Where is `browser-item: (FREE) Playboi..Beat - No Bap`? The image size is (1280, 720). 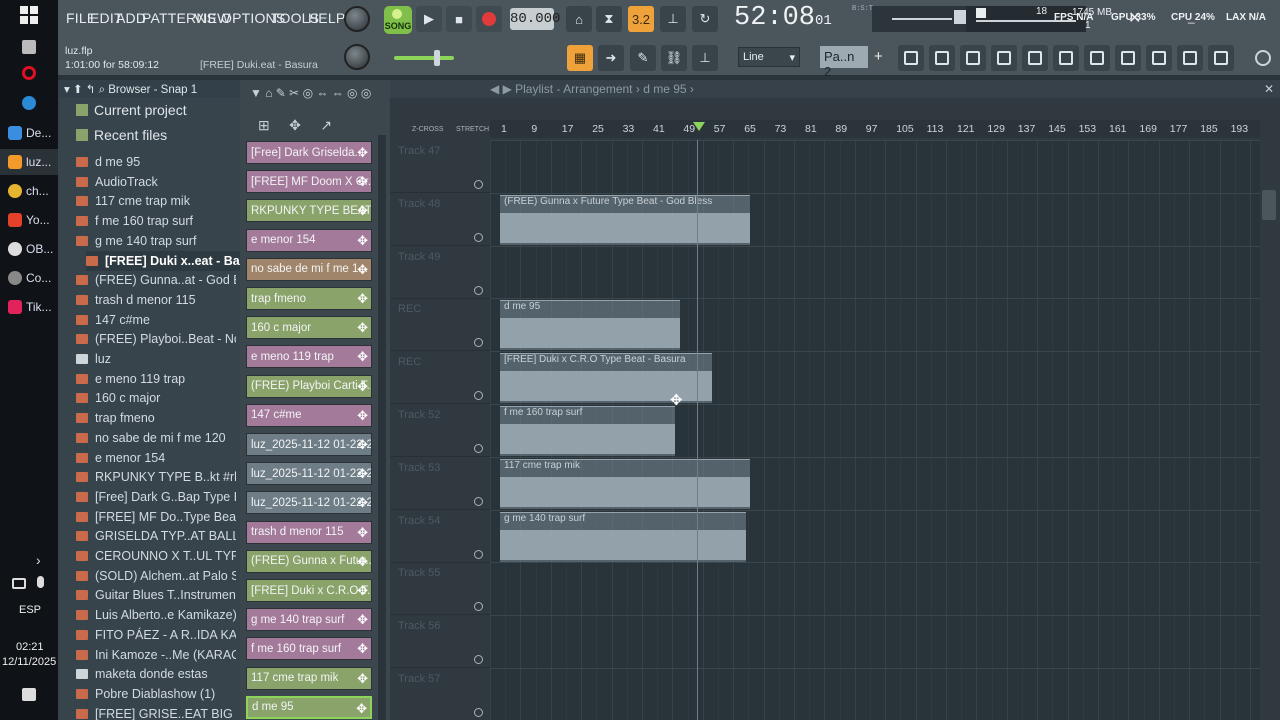
browser-item: (FREE) Playboi..Beat - No Bap is located at coordinates (156, 339).